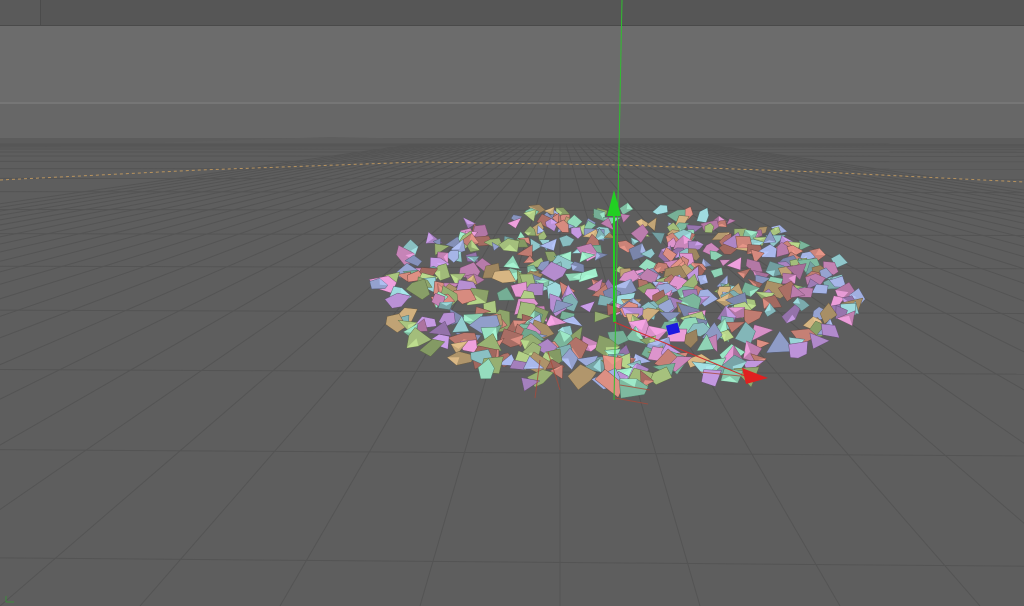 Image resolution: width=1024 pixels, height=606 pixels. What do you see at coordinates (512, 121) in the screenshot?
I see `sky-lower-band` at bounding box center [512, 121].